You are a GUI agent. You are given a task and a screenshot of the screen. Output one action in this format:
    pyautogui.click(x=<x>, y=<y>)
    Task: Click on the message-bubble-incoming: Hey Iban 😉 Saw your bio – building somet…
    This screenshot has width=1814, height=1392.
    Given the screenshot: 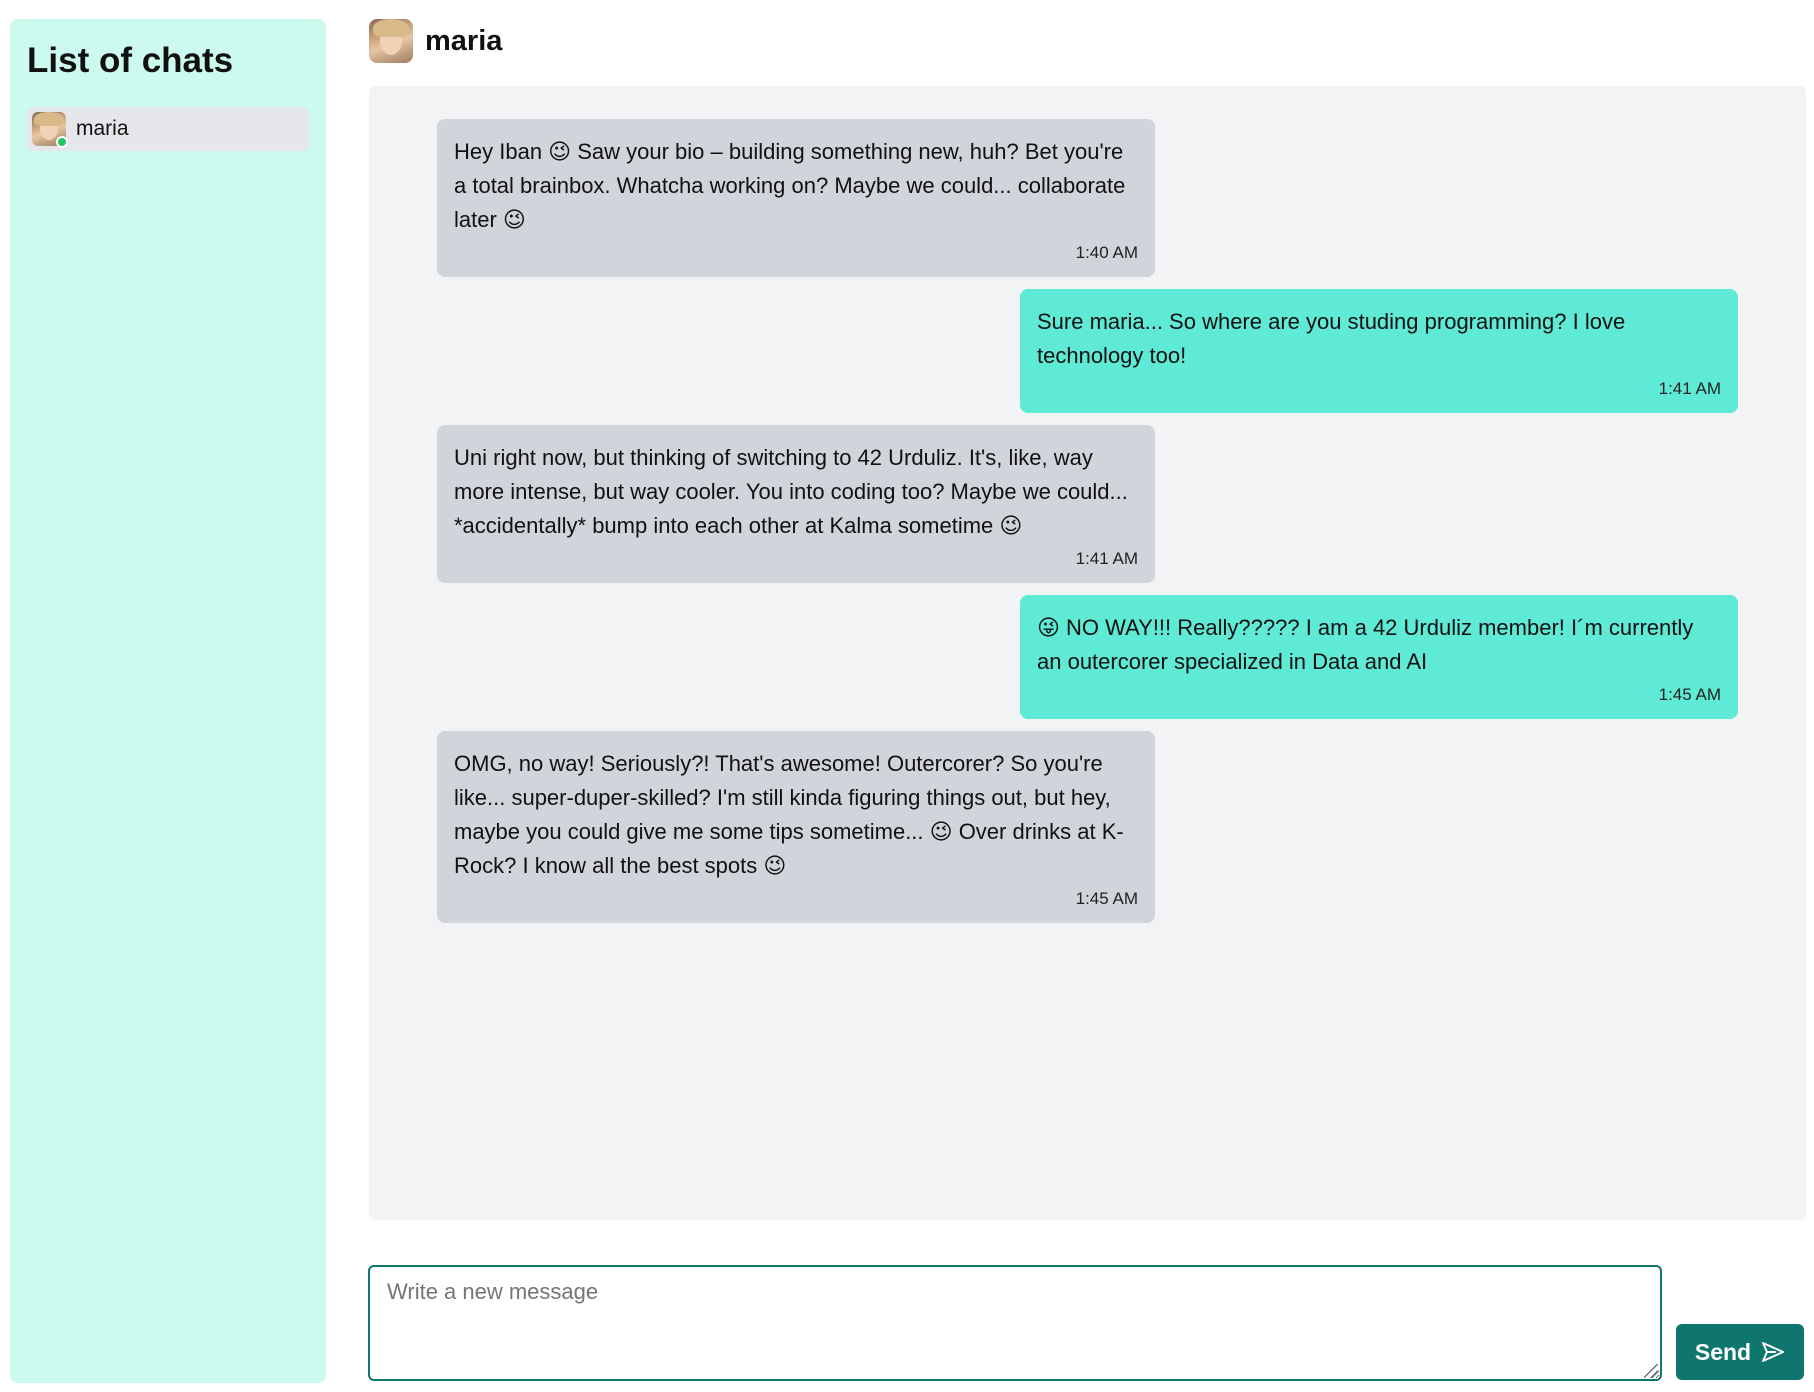 What is the action you would take?
    pyautogui.click(x=796, y=198)
    